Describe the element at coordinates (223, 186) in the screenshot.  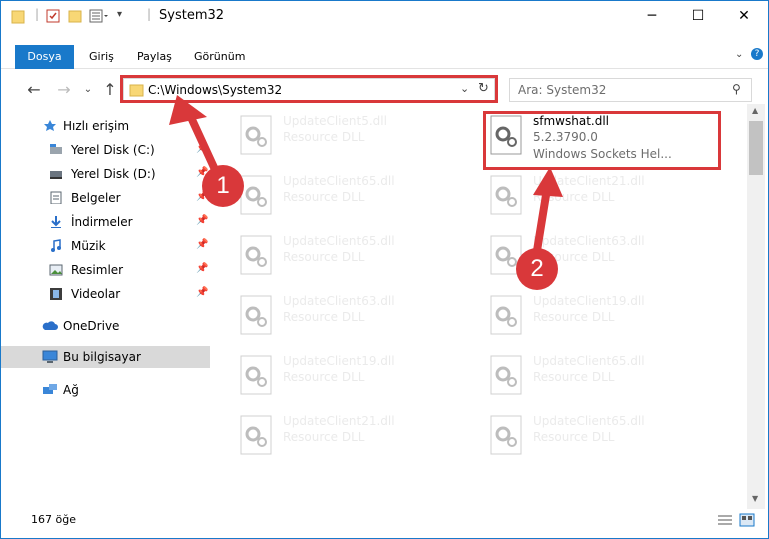
I see `step-badge-1: 1` at that location.